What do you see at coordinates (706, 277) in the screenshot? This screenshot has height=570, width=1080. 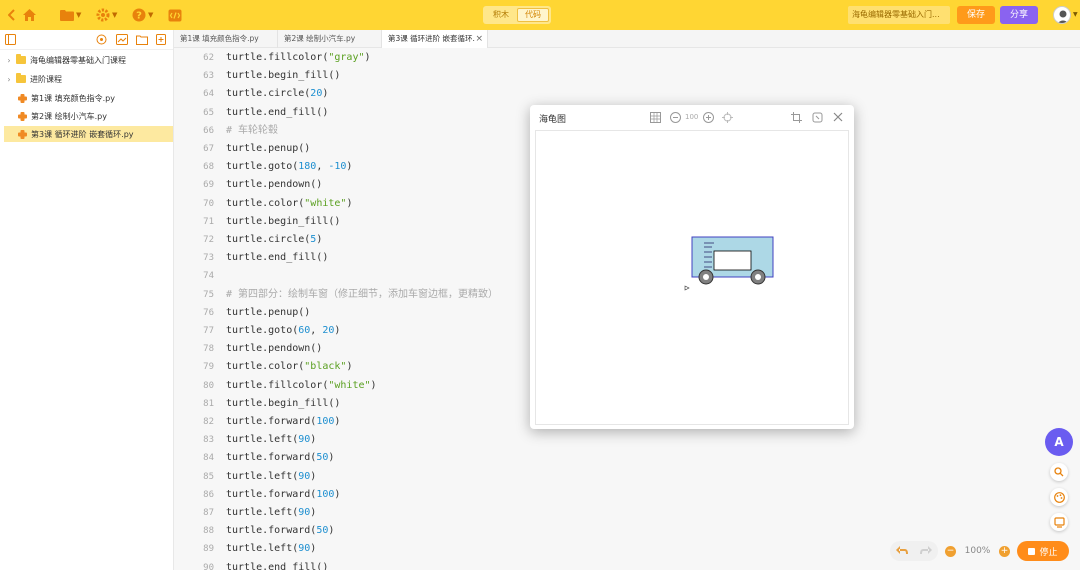 I see `car-hub-left` at bounding box center [706, 277].